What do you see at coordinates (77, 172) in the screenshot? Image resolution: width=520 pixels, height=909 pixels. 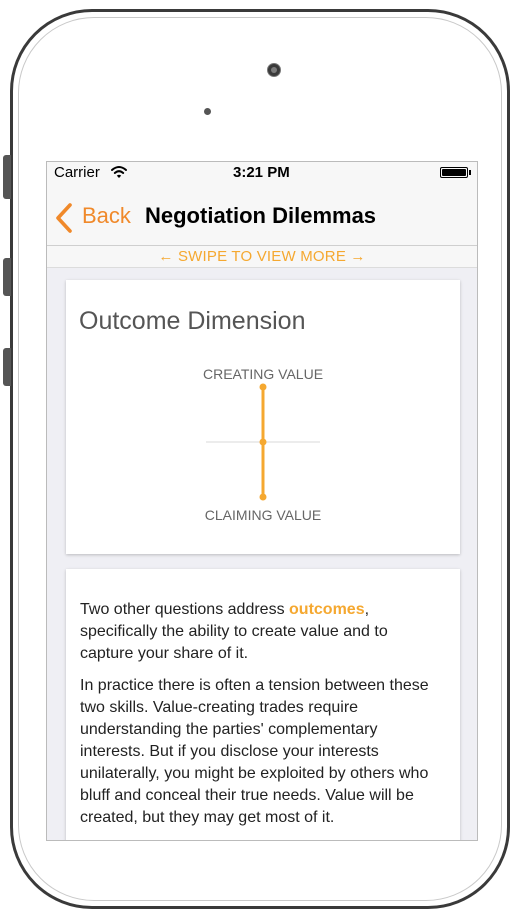 I see `carrier-label: Carrier` at bounding box center [77, 172].